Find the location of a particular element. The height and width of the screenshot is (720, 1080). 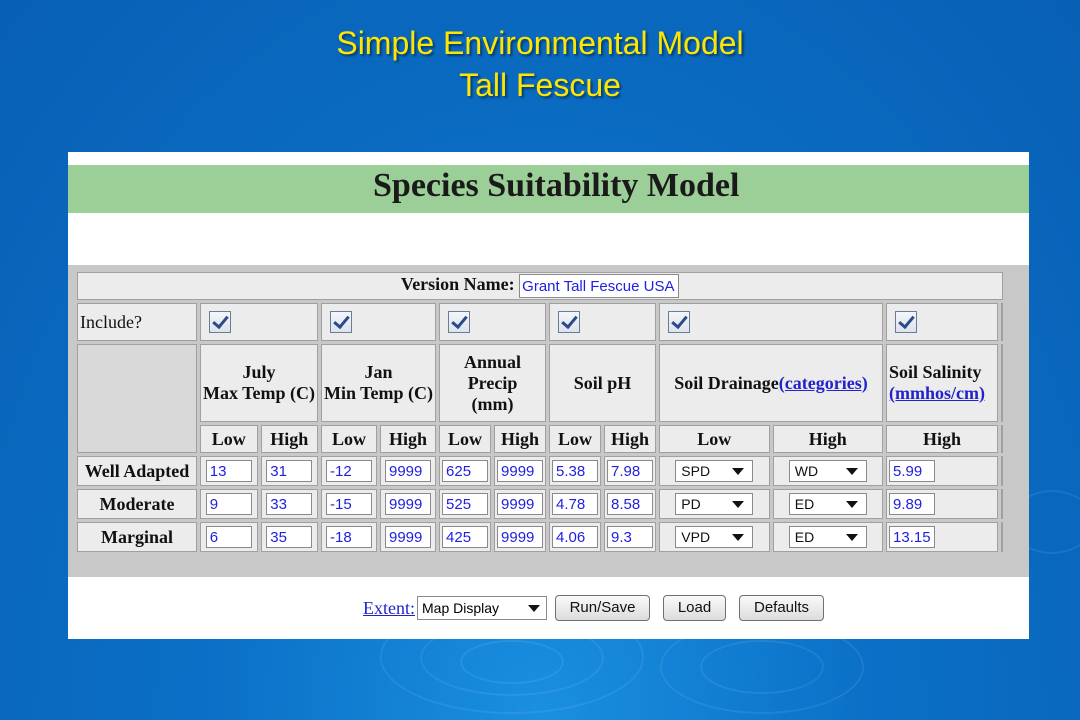

drainage-categories-link: (categories) is located at coordinates (823, 383).